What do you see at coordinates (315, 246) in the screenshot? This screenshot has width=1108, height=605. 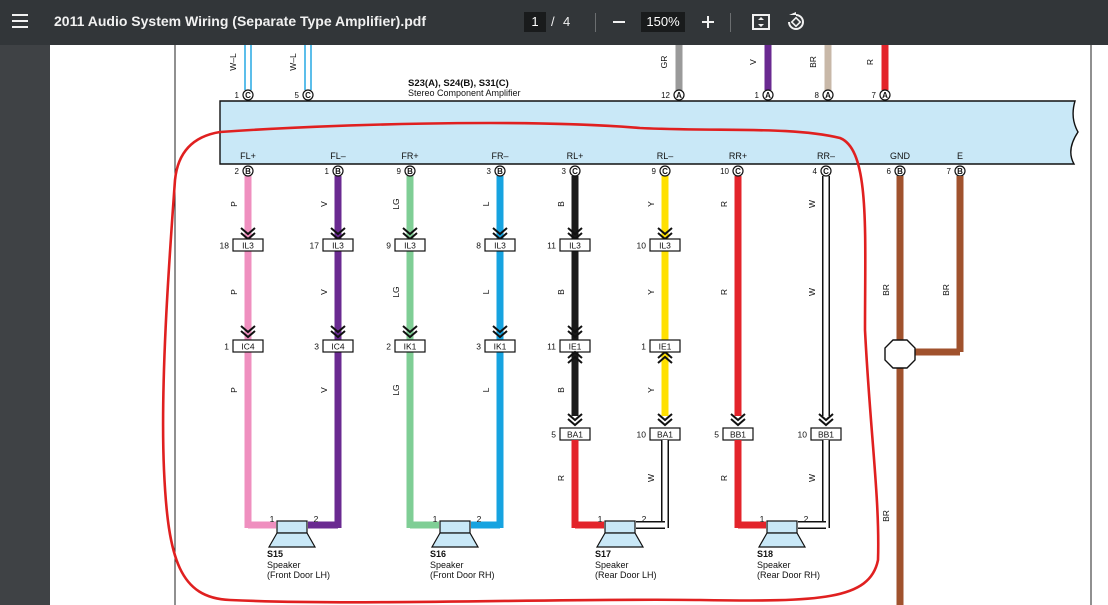 I see `output-fl-1-c1-connector-pin: 17` at bounding box center [315, 246].